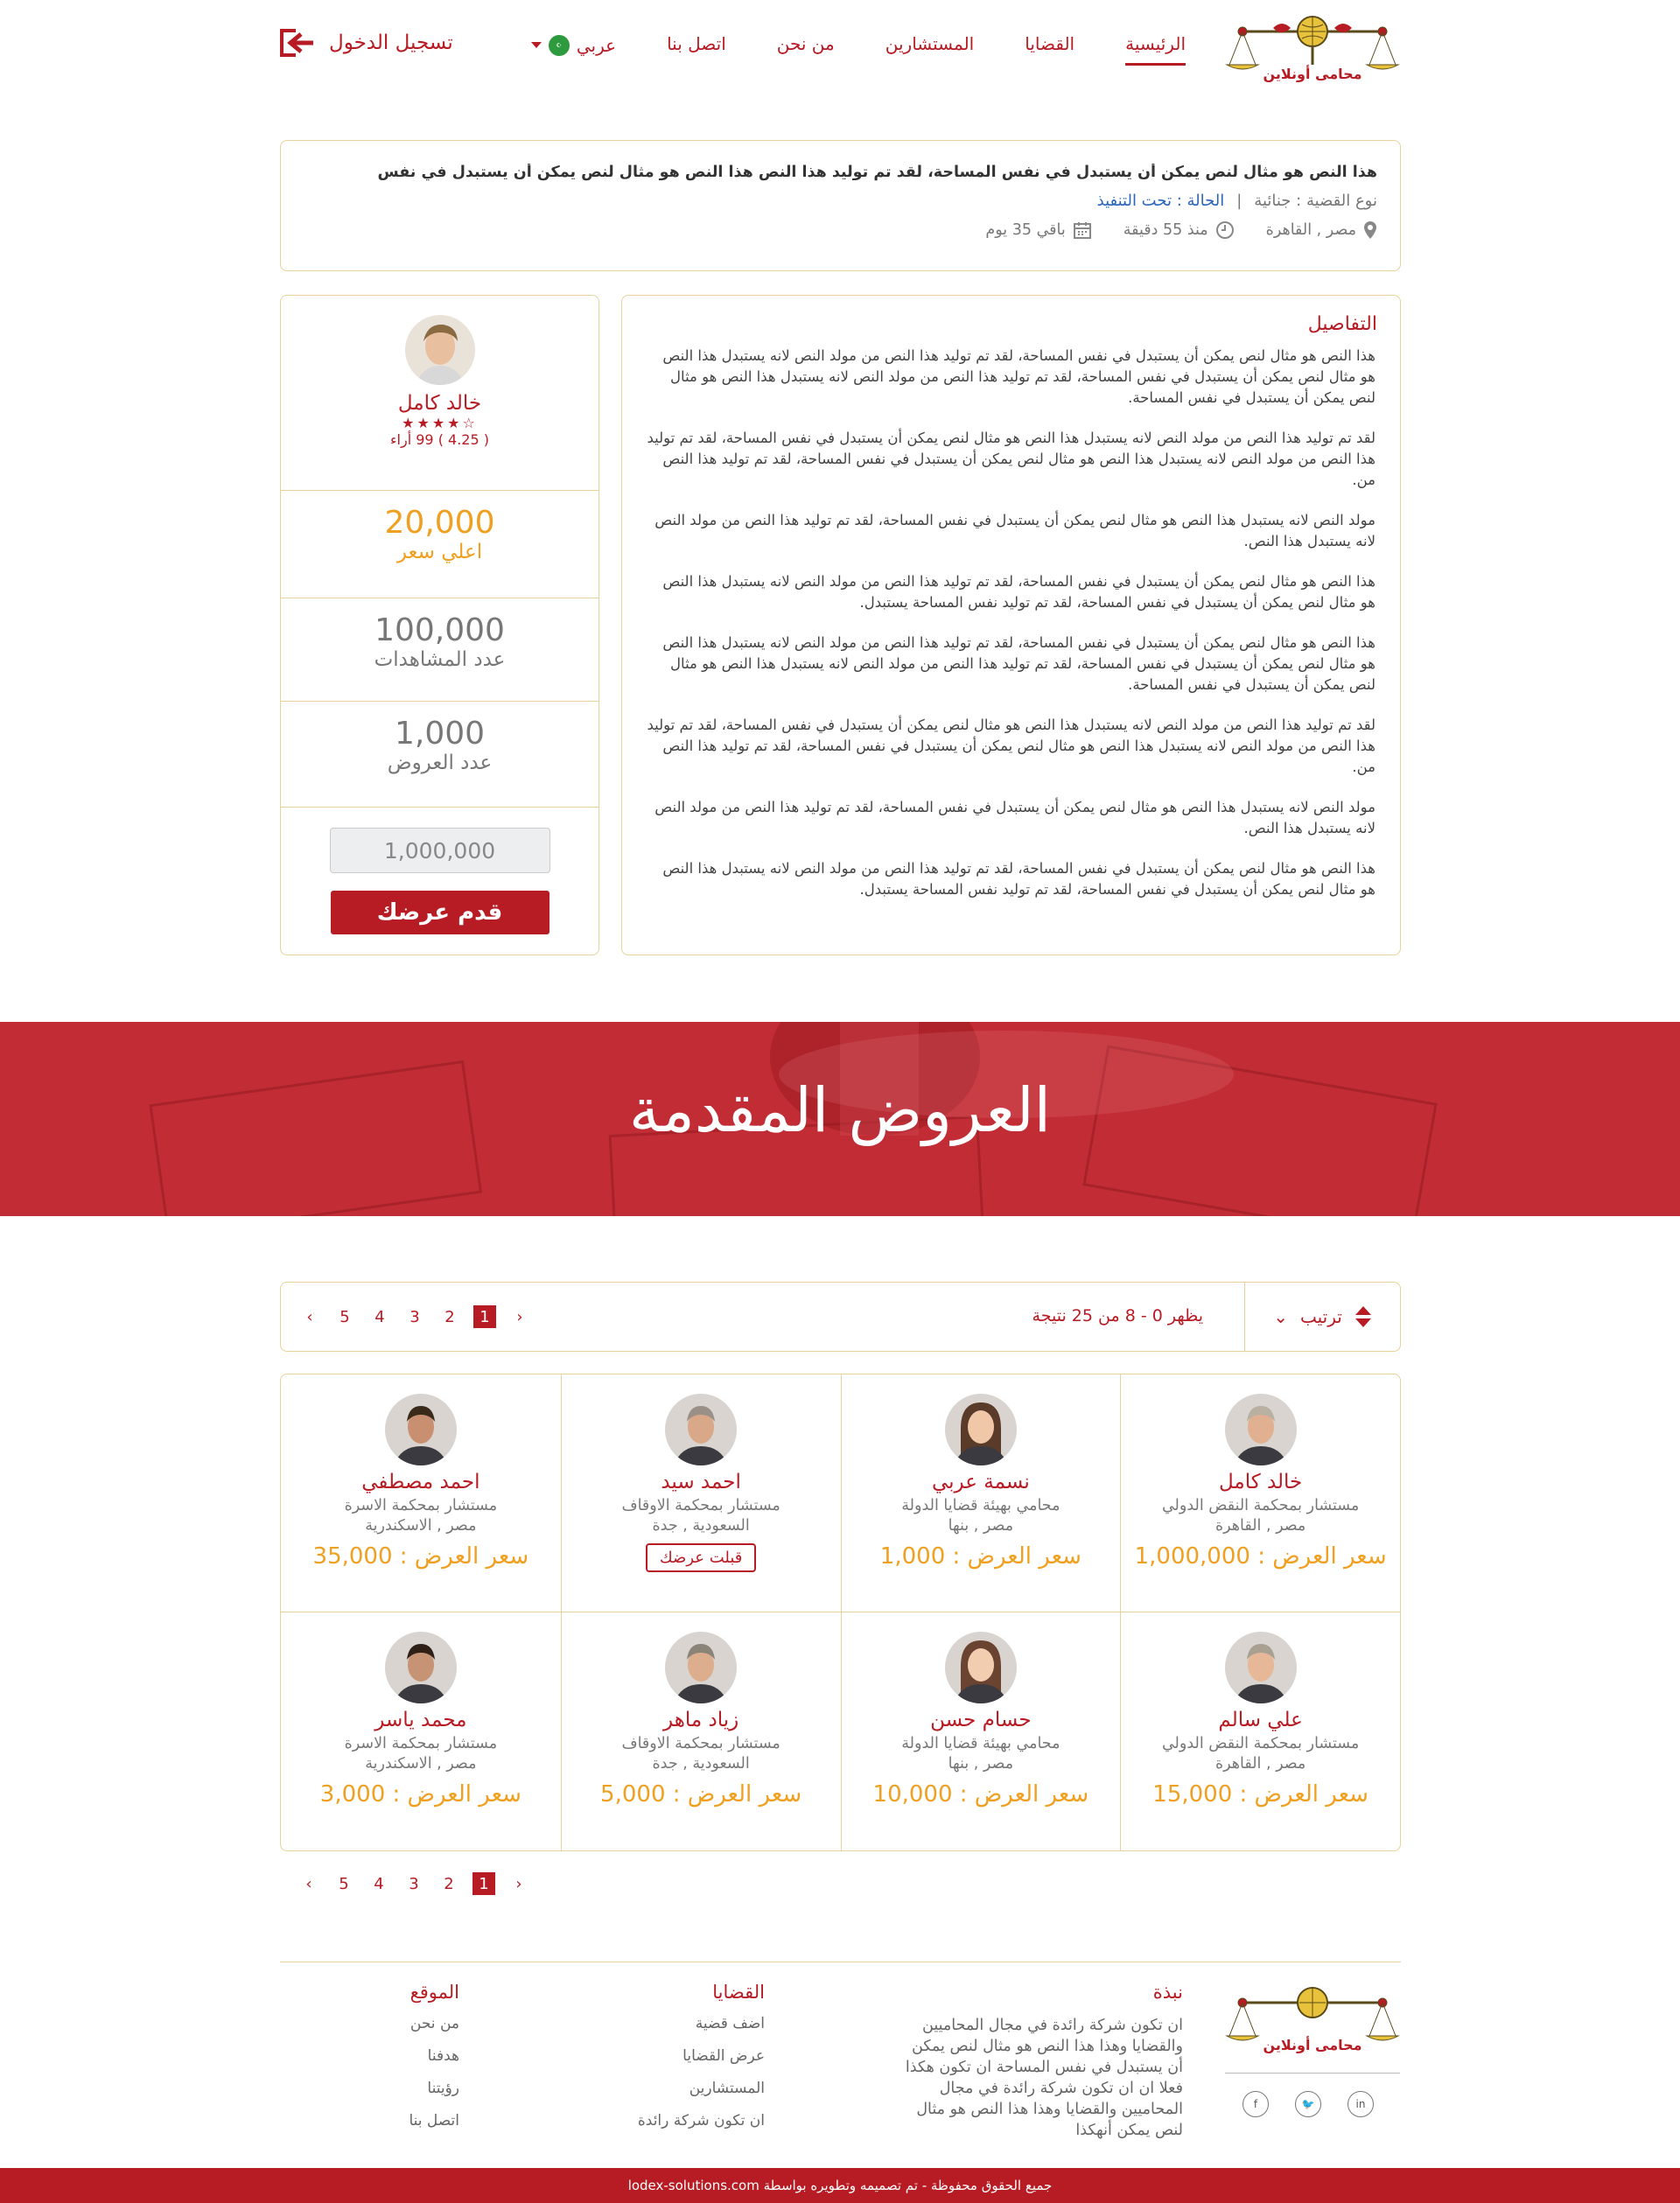 The width and height of the screenshot is (1680, 2203). I want to click on offer-price: سعر العرض : 10,000, so click(980, 1794).